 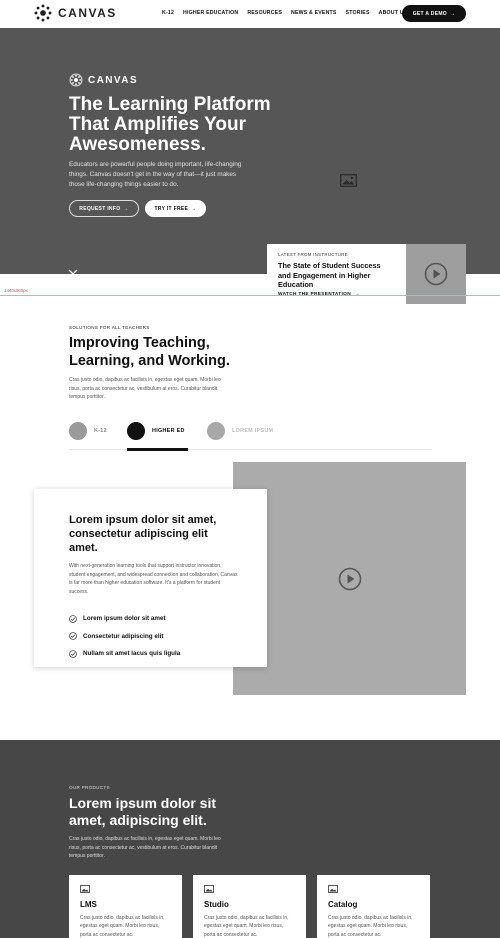 I want to click on nav-link-news-events: NEWS & EVENTS, so click(x=314, y=13).